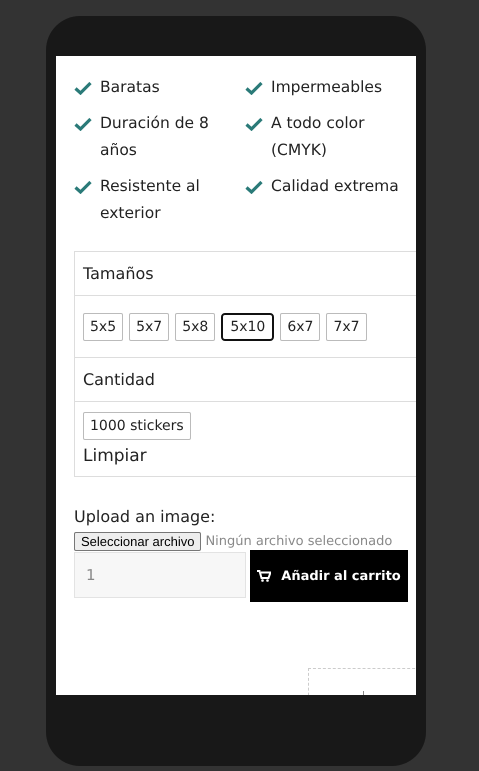 The height and width of the screenshot is (771, 479). Describe the element at coordinates (103, 326) in the screenshot. I see `size-option: 5x5` at that location.